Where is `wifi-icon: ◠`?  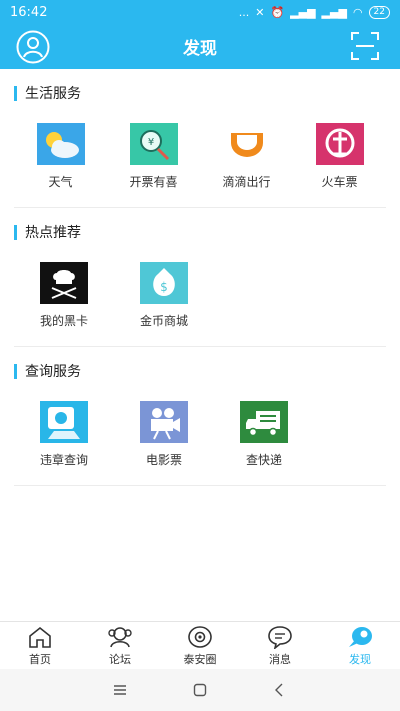
wifi-icon: ◠ is located at coordinates (357, 12).